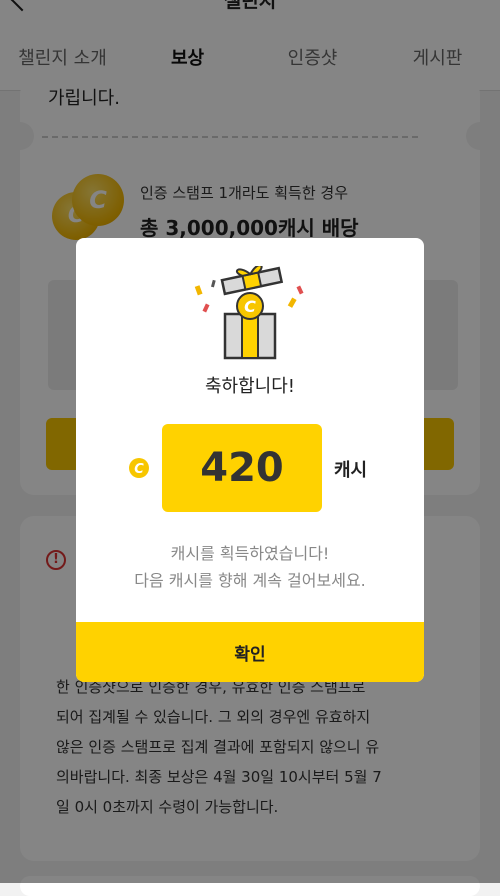  I want to click on coin-icon: C, so click(139, 468).